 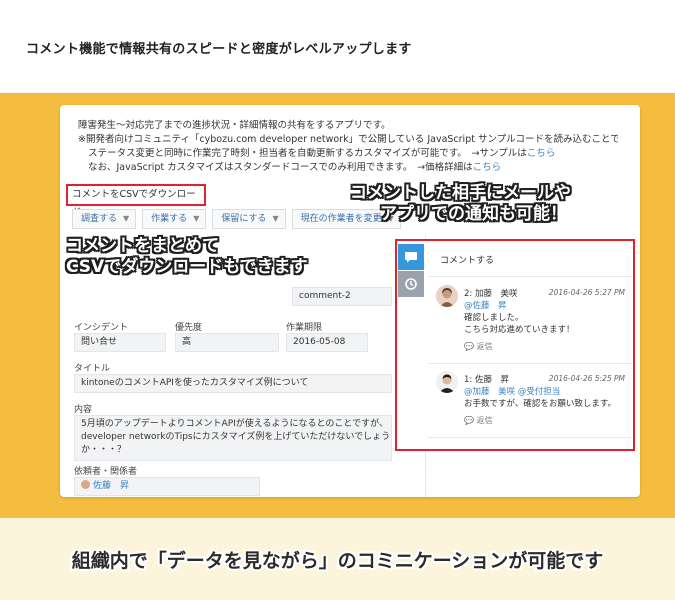 What do you see at coordinates (83, 410) in the screenshot?
I see `content-label: 内容` at bounding box center [83, 410].